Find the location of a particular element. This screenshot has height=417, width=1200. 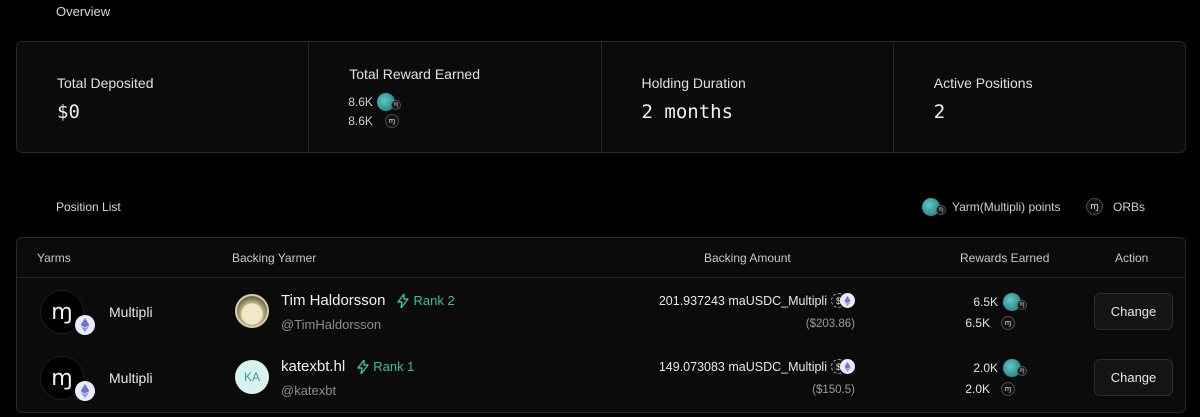

reward-points: 2.0K ɱ is located at coordinates (1000, 368).